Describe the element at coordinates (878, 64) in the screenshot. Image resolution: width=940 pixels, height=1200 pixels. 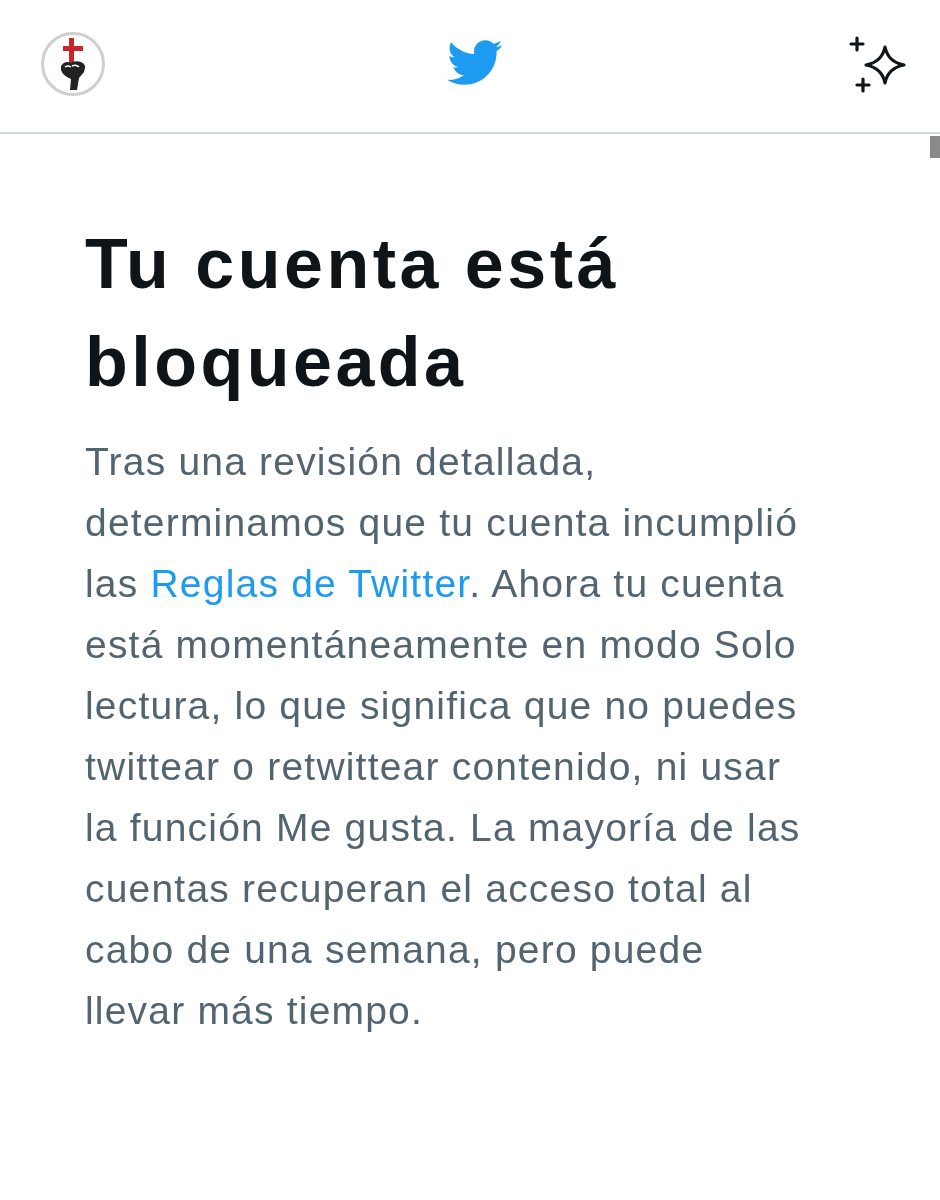
I see `sparkle-icon` at that location.